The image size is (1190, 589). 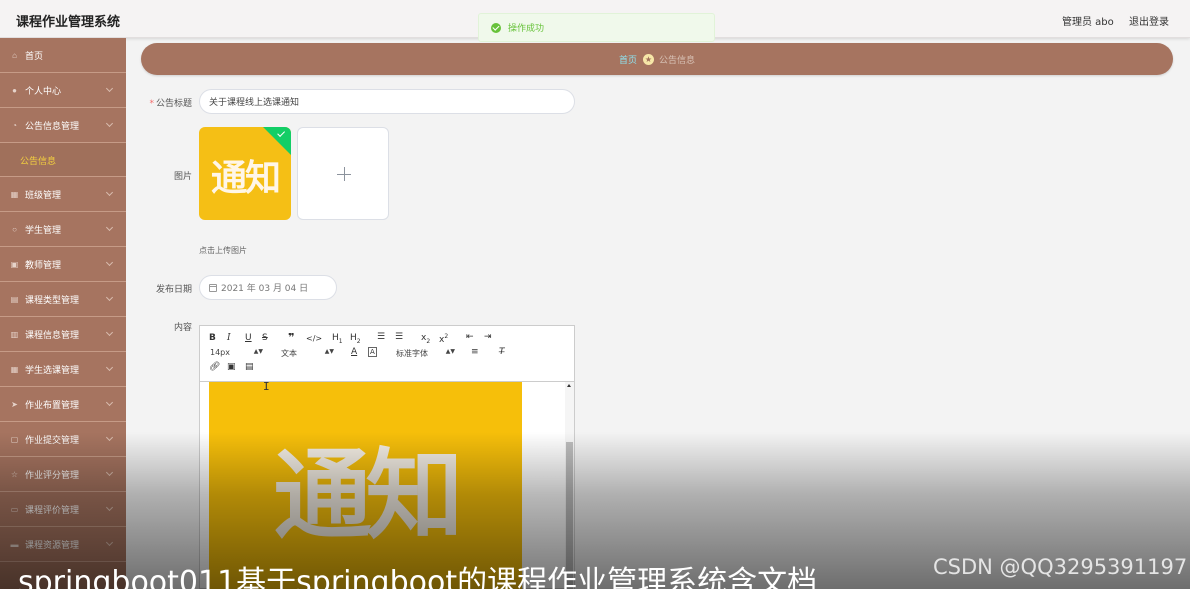 I want to click on plus-icon-vertical, so click(x=344, y=174).